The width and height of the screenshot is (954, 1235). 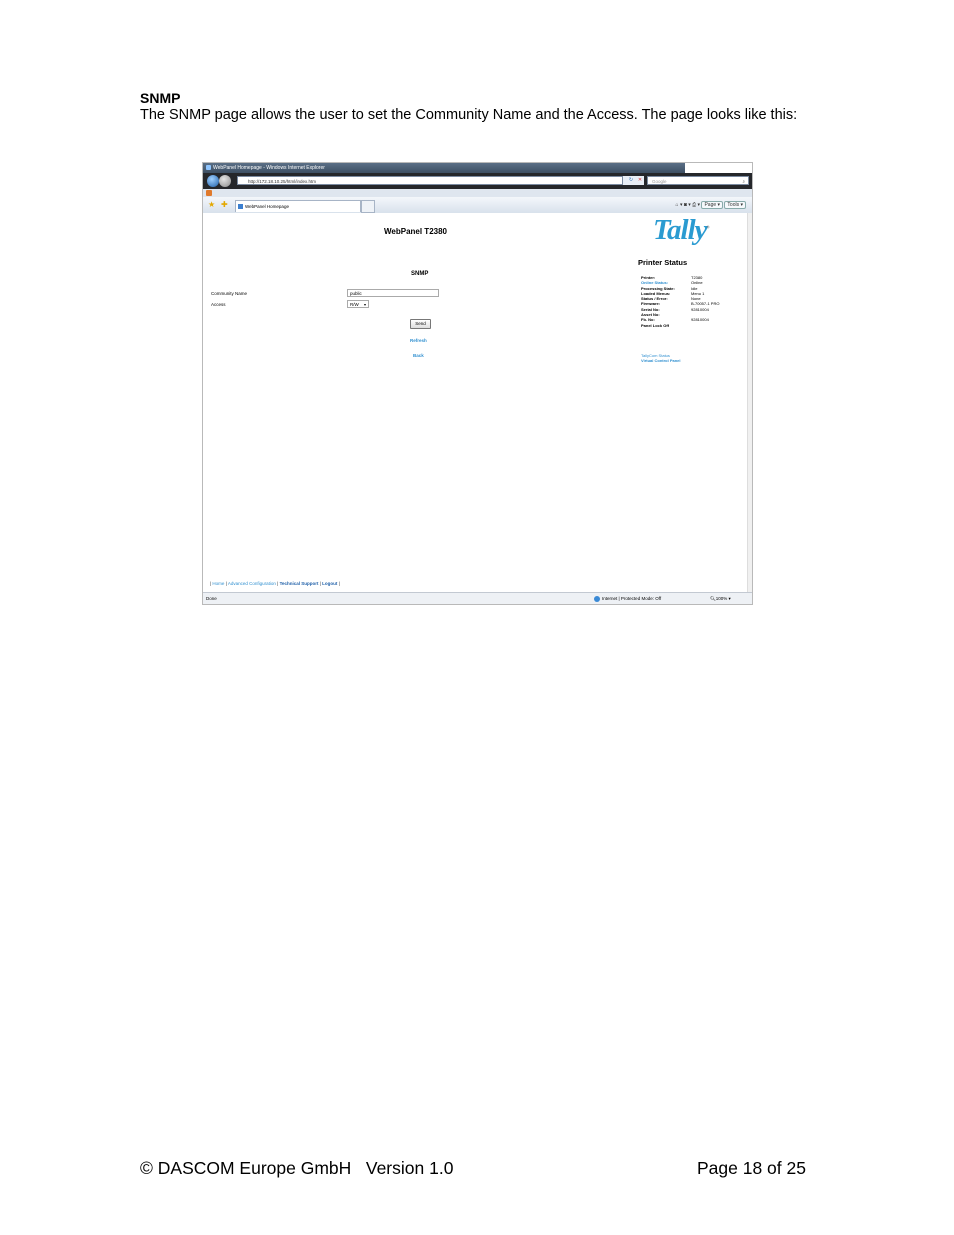 I want to click on command-bar: ⌂ ▾ ◙ ▾ ⎙ ▾ Page ▾ Tools ▾, so click(x=711, y=205).